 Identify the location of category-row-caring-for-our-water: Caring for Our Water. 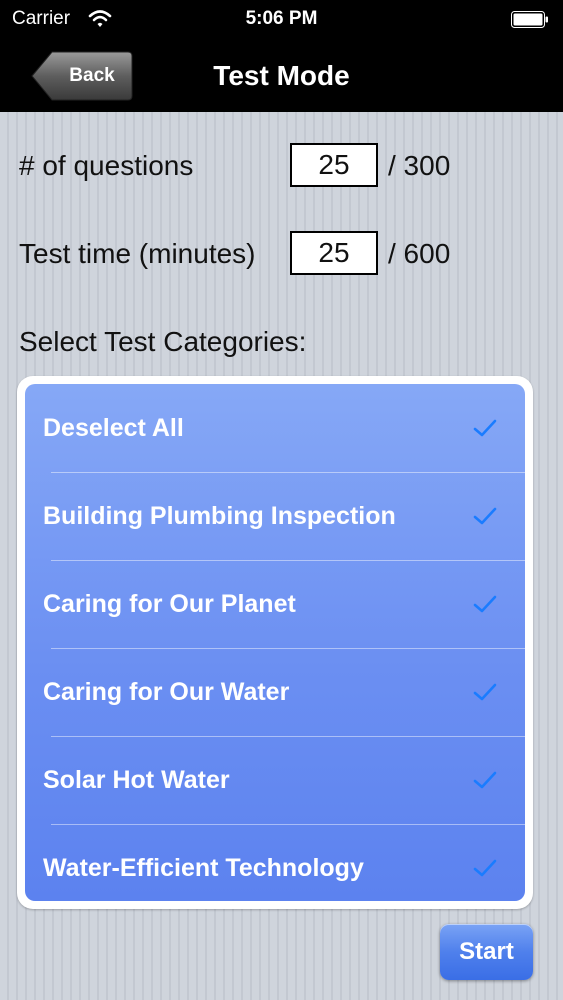
(275, 692).